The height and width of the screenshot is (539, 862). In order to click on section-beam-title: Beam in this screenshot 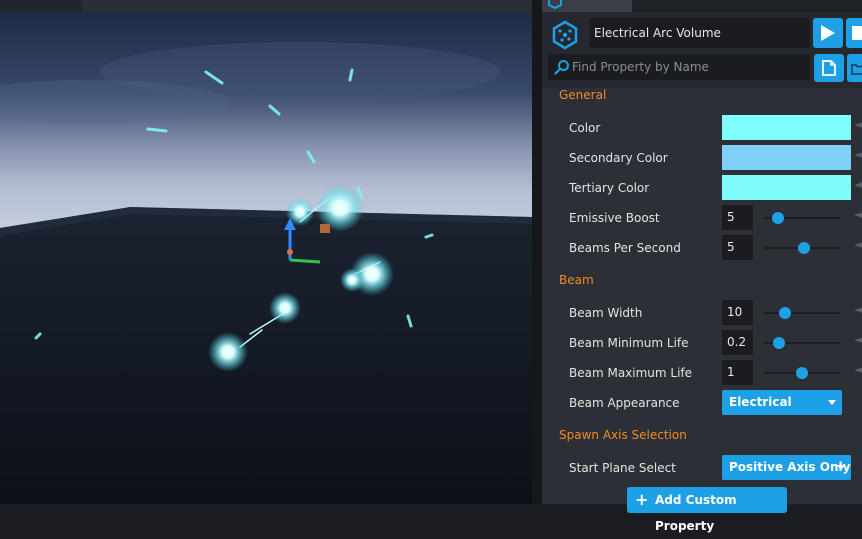, I will do `click(576, 280)`.